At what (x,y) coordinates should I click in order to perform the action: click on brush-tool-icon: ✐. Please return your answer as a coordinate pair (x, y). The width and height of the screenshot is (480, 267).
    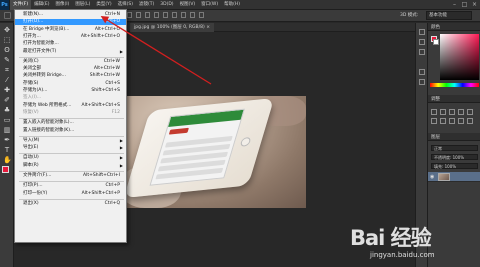
    Looking at the image, I should click on (7, 100).